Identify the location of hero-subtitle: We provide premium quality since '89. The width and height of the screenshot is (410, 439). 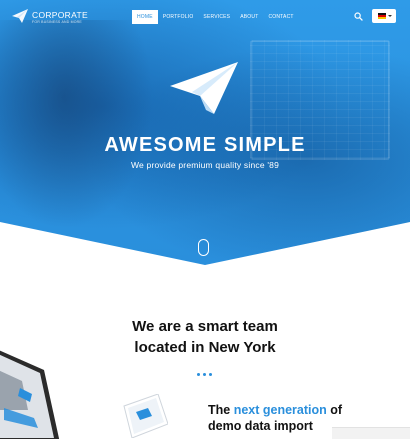
(205, 165).